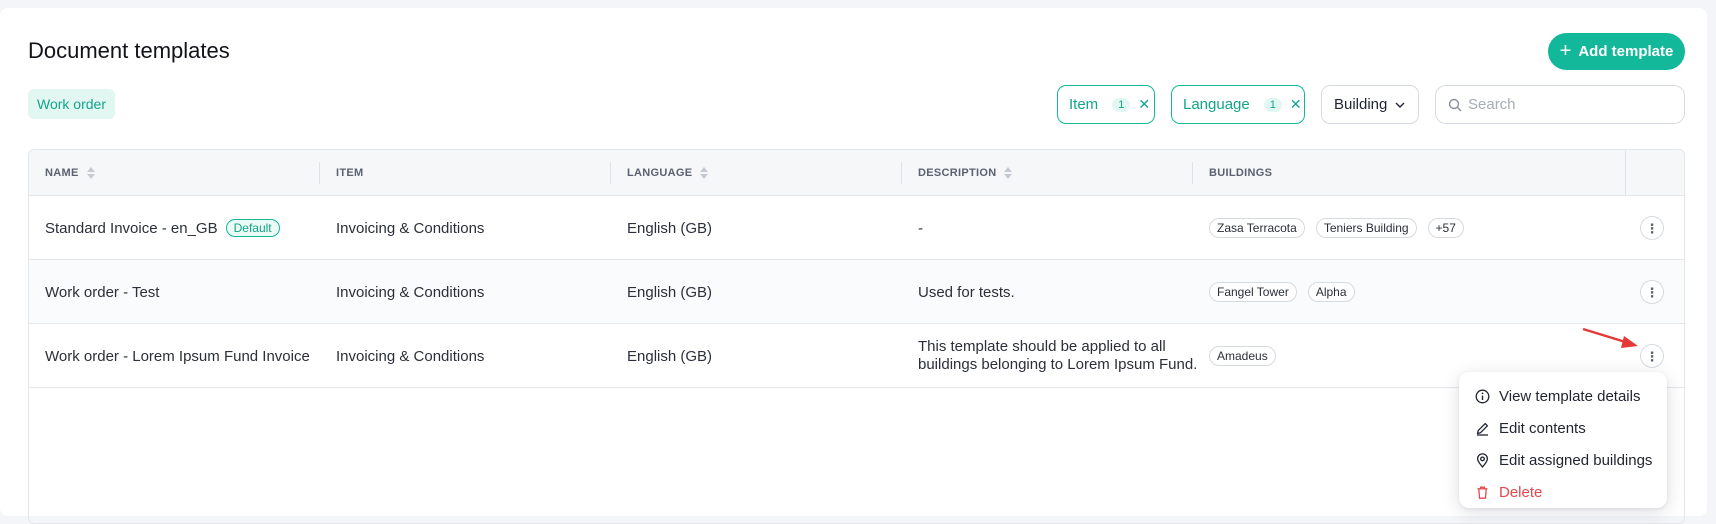 The image size is (1716, 524). Describe the element at coordinates (920, 228) in the screenshot. I see `cell-description: -` at that location.